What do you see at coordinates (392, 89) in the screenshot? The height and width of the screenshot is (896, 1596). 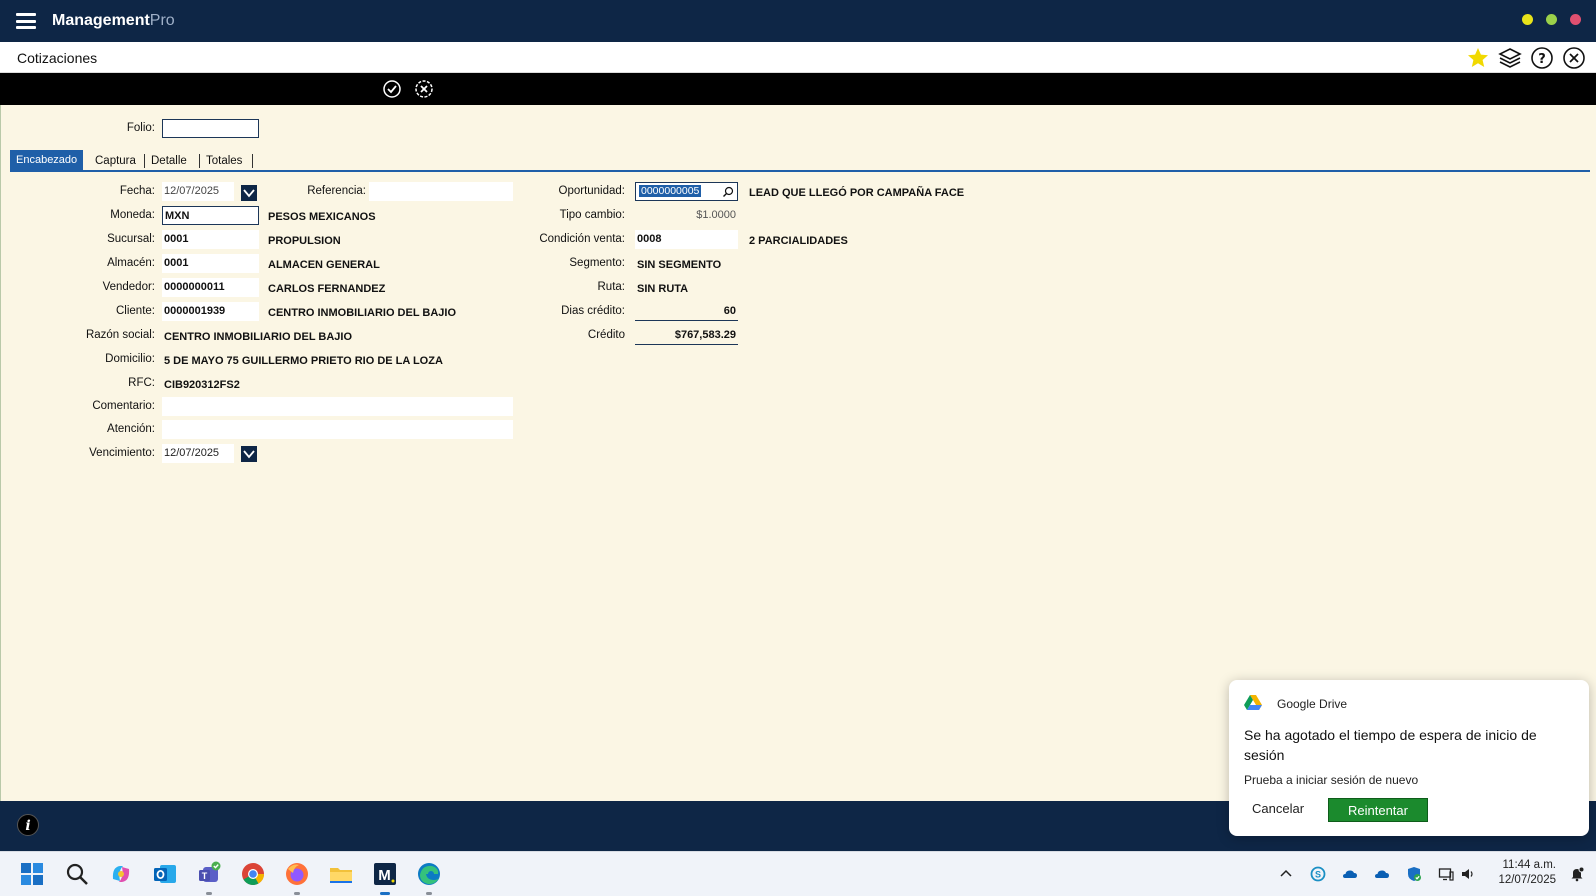 I see `accept-icon` at bounding box center [392, 89].